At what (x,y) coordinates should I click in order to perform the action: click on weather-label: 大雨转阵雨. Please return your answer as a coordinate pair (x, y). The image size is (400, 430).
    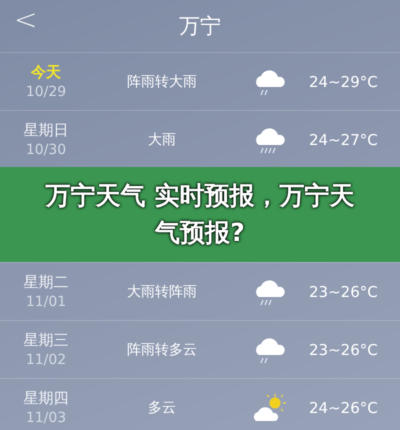
    Looking at the image, I should click on (162, 291).